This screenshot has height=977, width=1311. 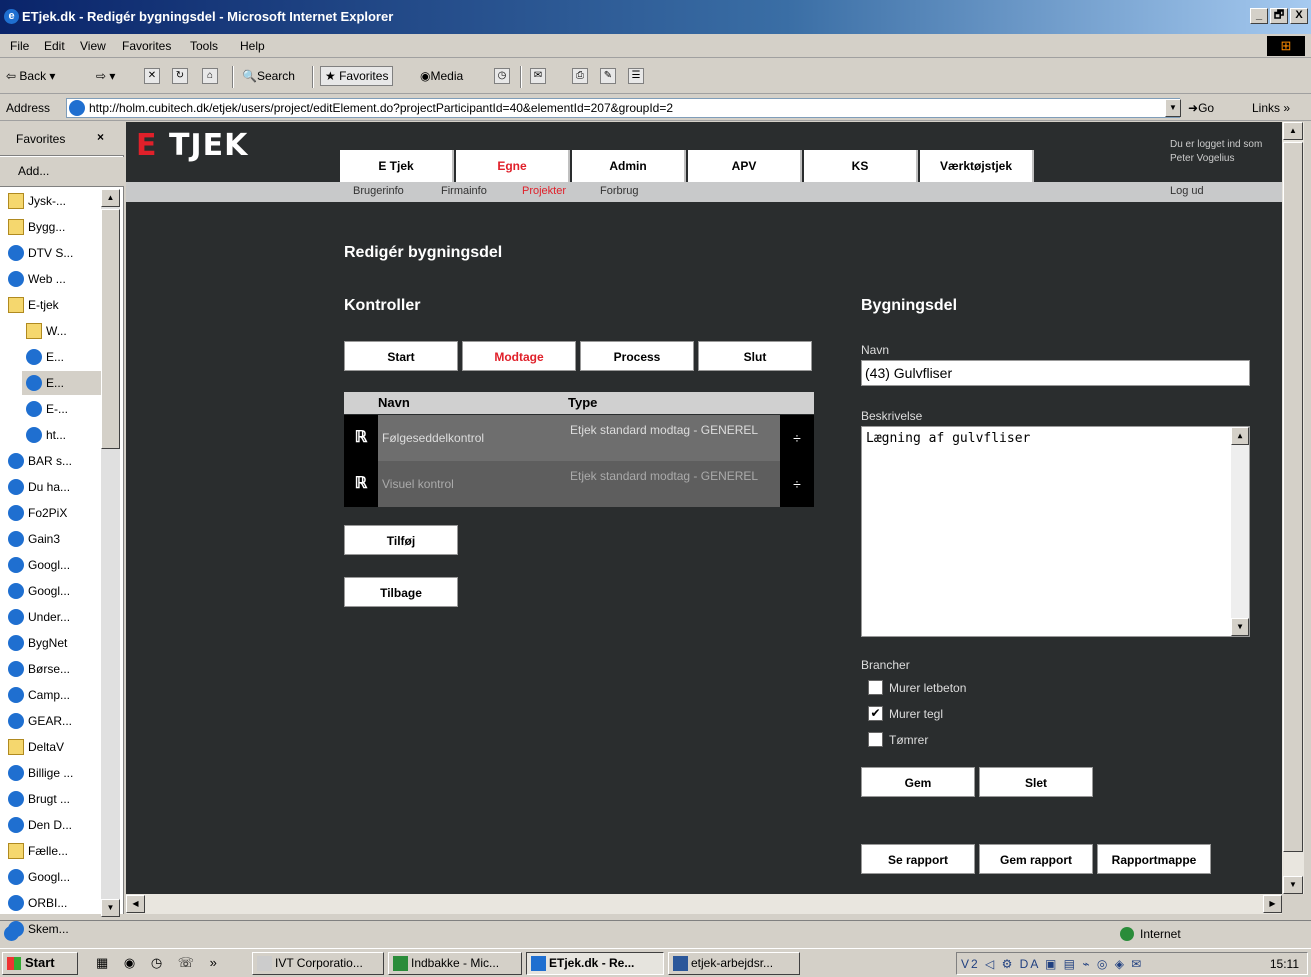 What do you see at coordinates (538, 76) in the screenshot?
I see `mail-icon: ✉` at bounding box center [538, 76].